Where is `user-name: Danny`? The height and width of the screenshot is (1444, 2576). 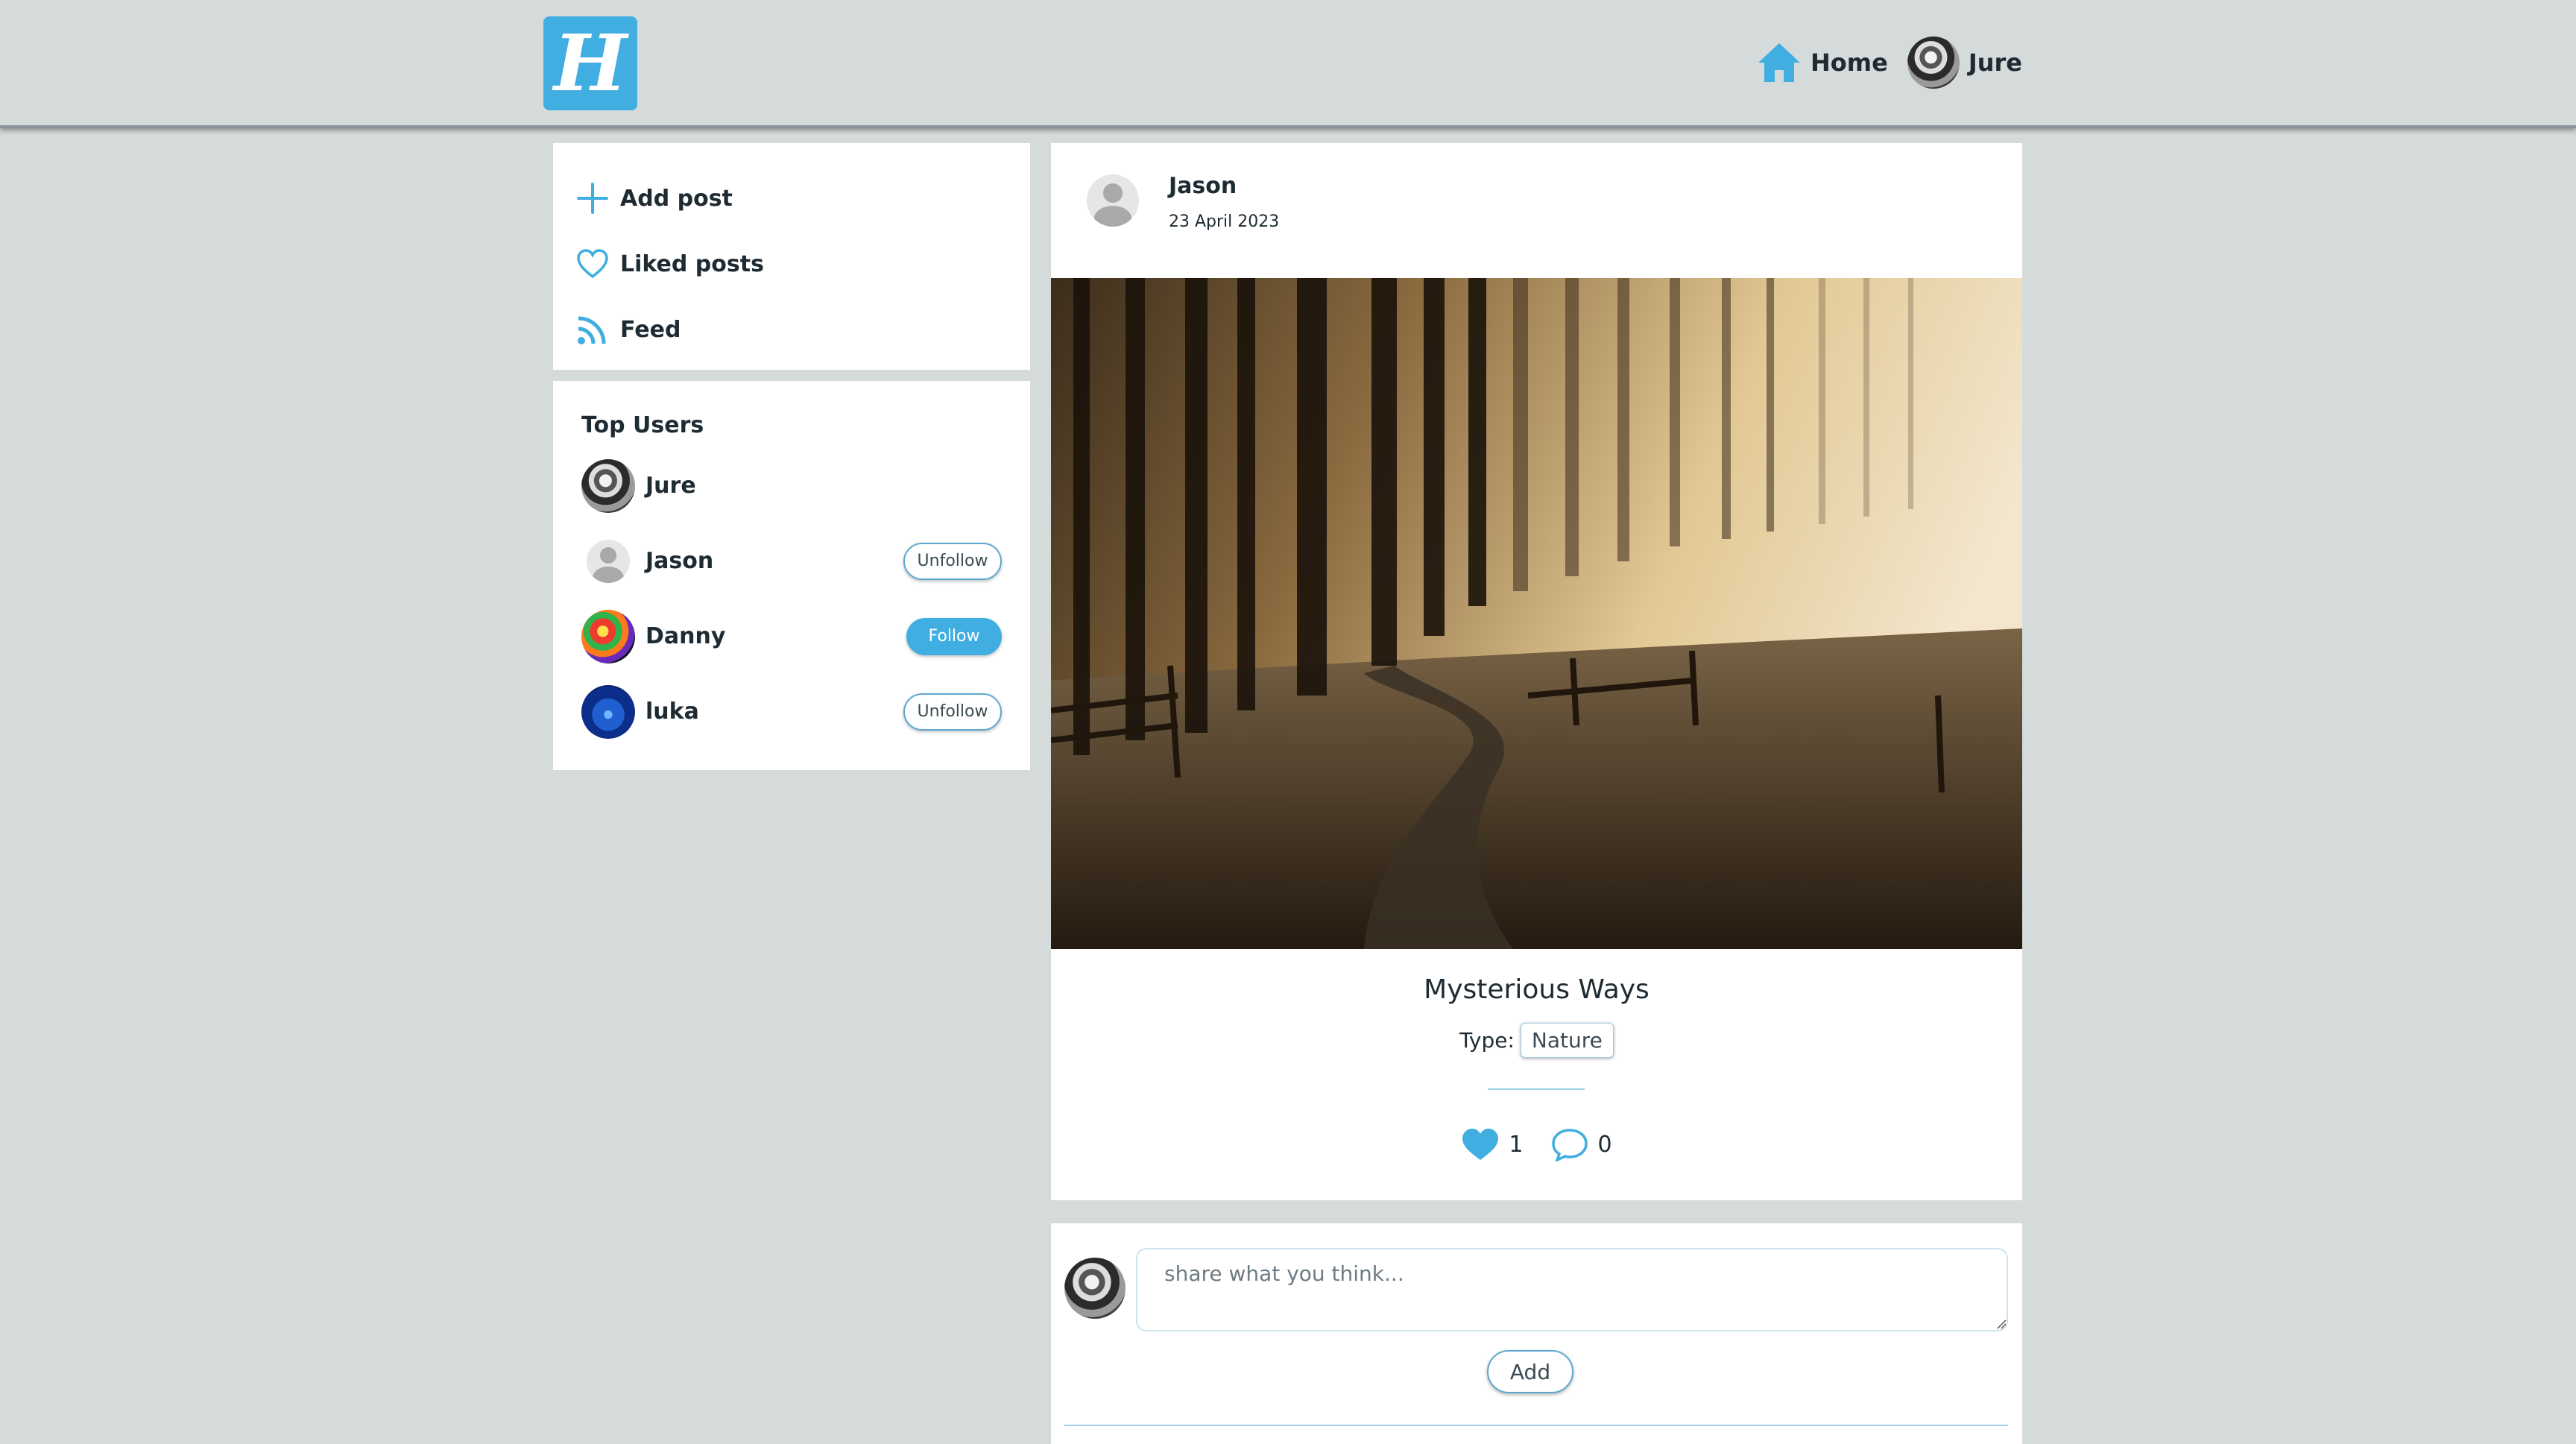
user-name: Danny is located at coordinates (776, 636).